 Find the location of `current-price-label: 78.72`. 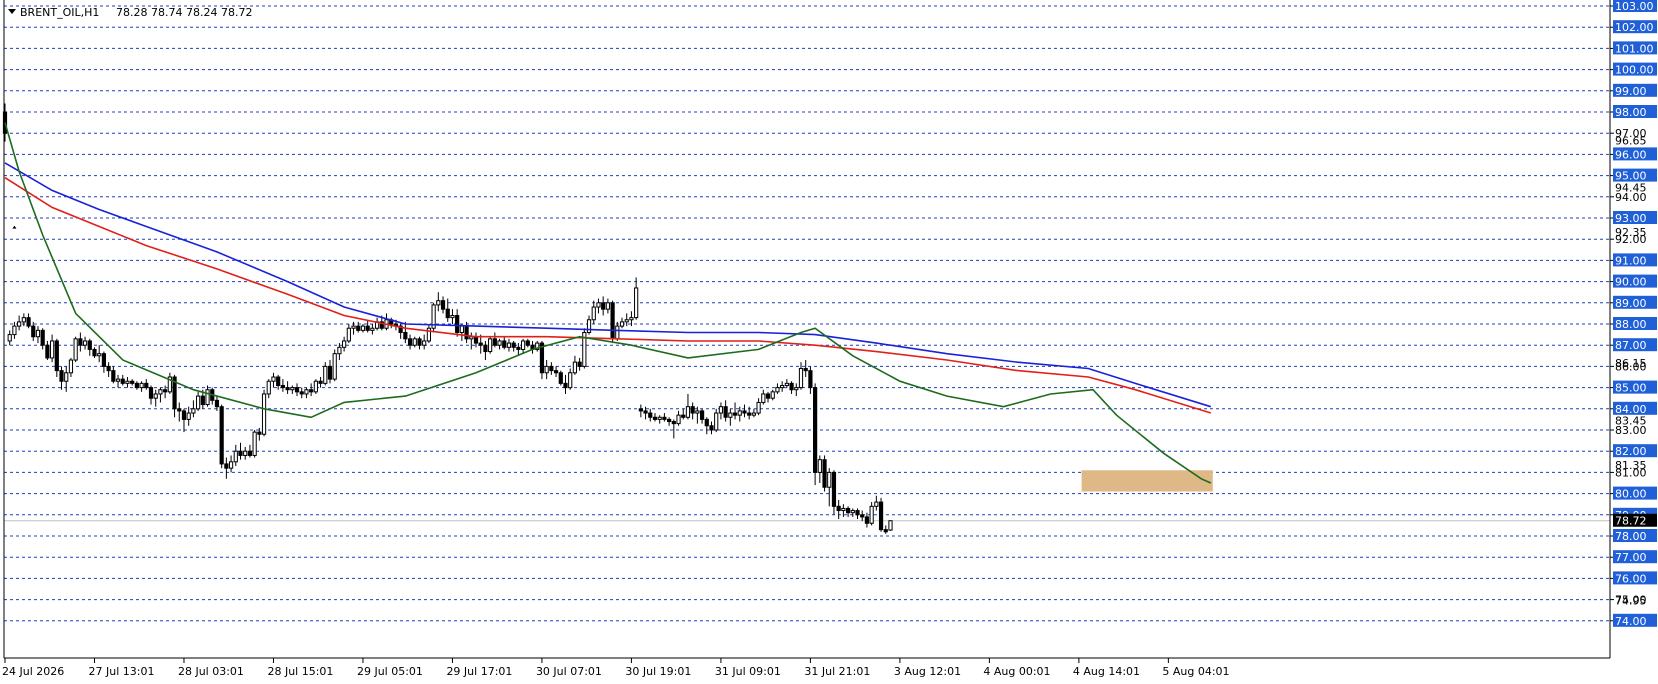

current-price-label: 78.72 is located at coordinates (1631, 521).